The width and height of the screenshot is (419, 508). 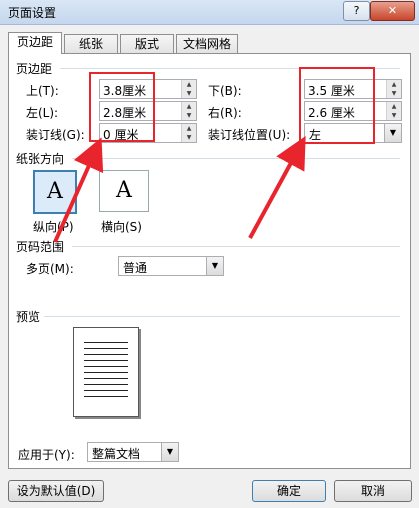 What do you see at coordinates (35, 43) in the screenshot?
I see `tab-margins: 页边距` at bounding box center [35, 43].